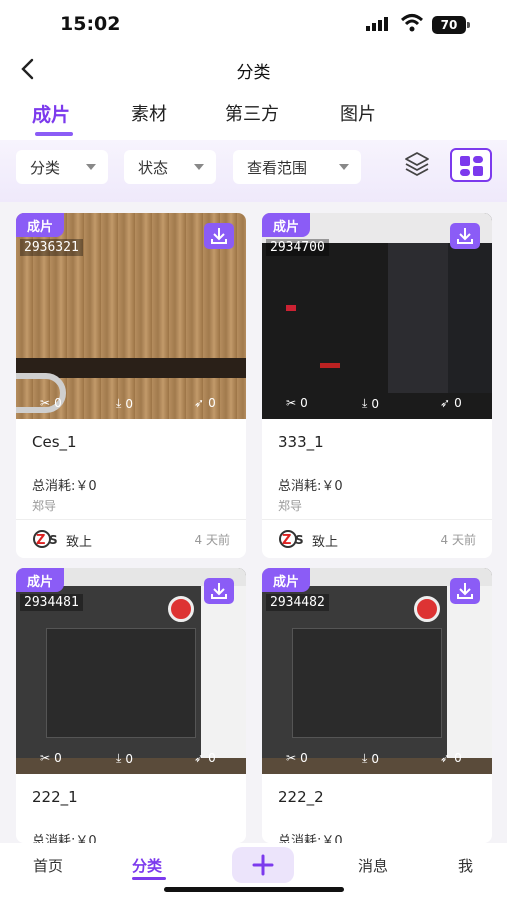 The height and width of the screenshot is (900, 507). What do you see at coordinates (377, 24) in the screenshot?
I see `signal-icon` at bounding box center [377, 24].